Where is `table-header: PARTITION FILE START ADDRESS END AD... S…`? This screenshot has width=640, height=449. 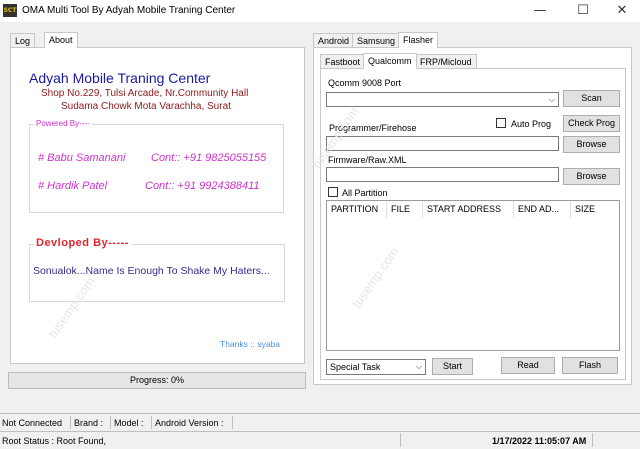 table-header: PARTITION FILE START ADDRESS END AD... S… is located at coordinates (473, 209).